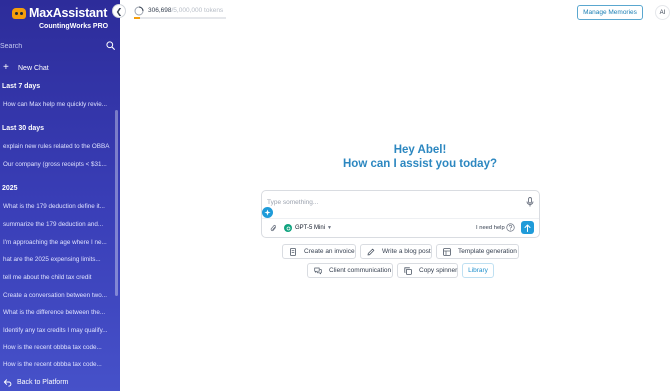 Image resolution: width=670 pixels, height=391 pixels. What do you see at coordinates (490, 228) in the screenshot?
I see `need-help-label: I need help` at bounding box center [490, 228].